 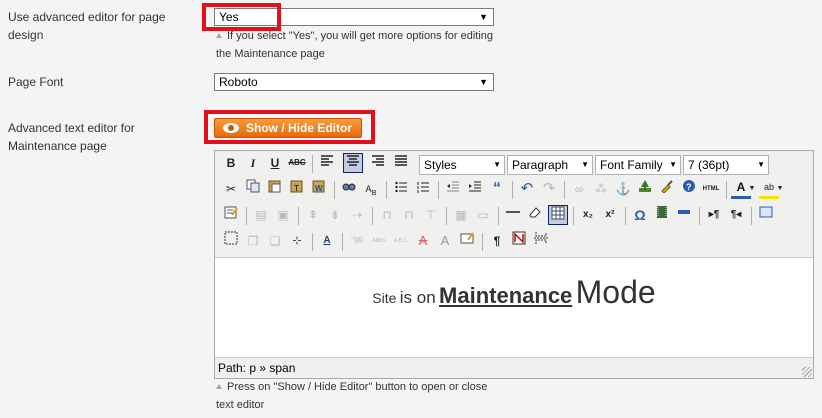 I want to click on delete-text-icon: A, so click(x=423, y=241).